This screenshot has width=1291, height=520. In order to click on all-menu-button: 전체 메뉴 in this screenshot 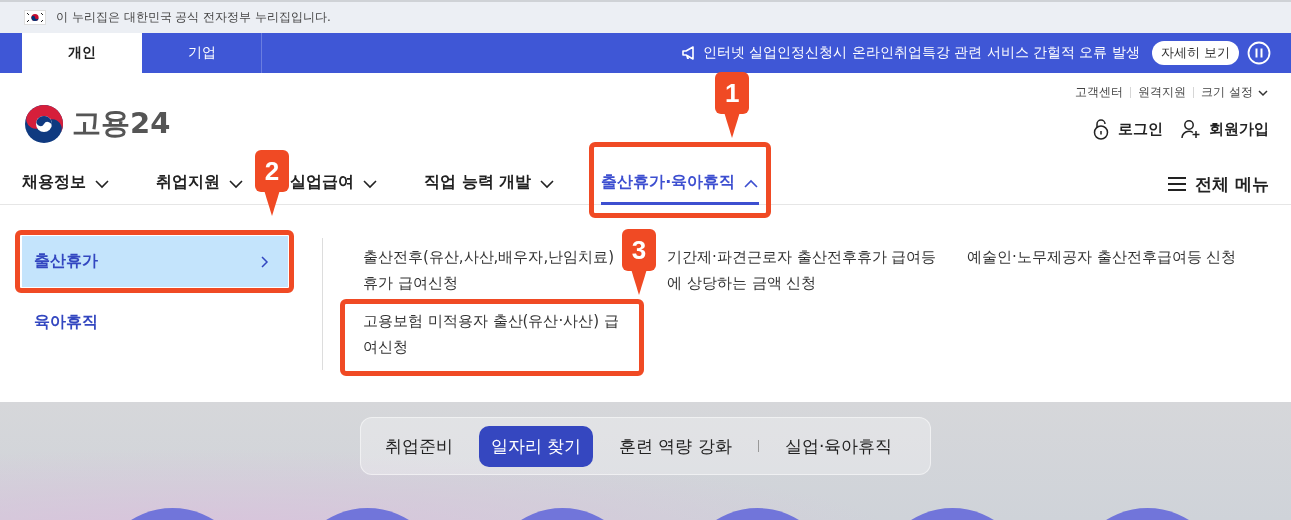, I will do `click(1218, 182)`.